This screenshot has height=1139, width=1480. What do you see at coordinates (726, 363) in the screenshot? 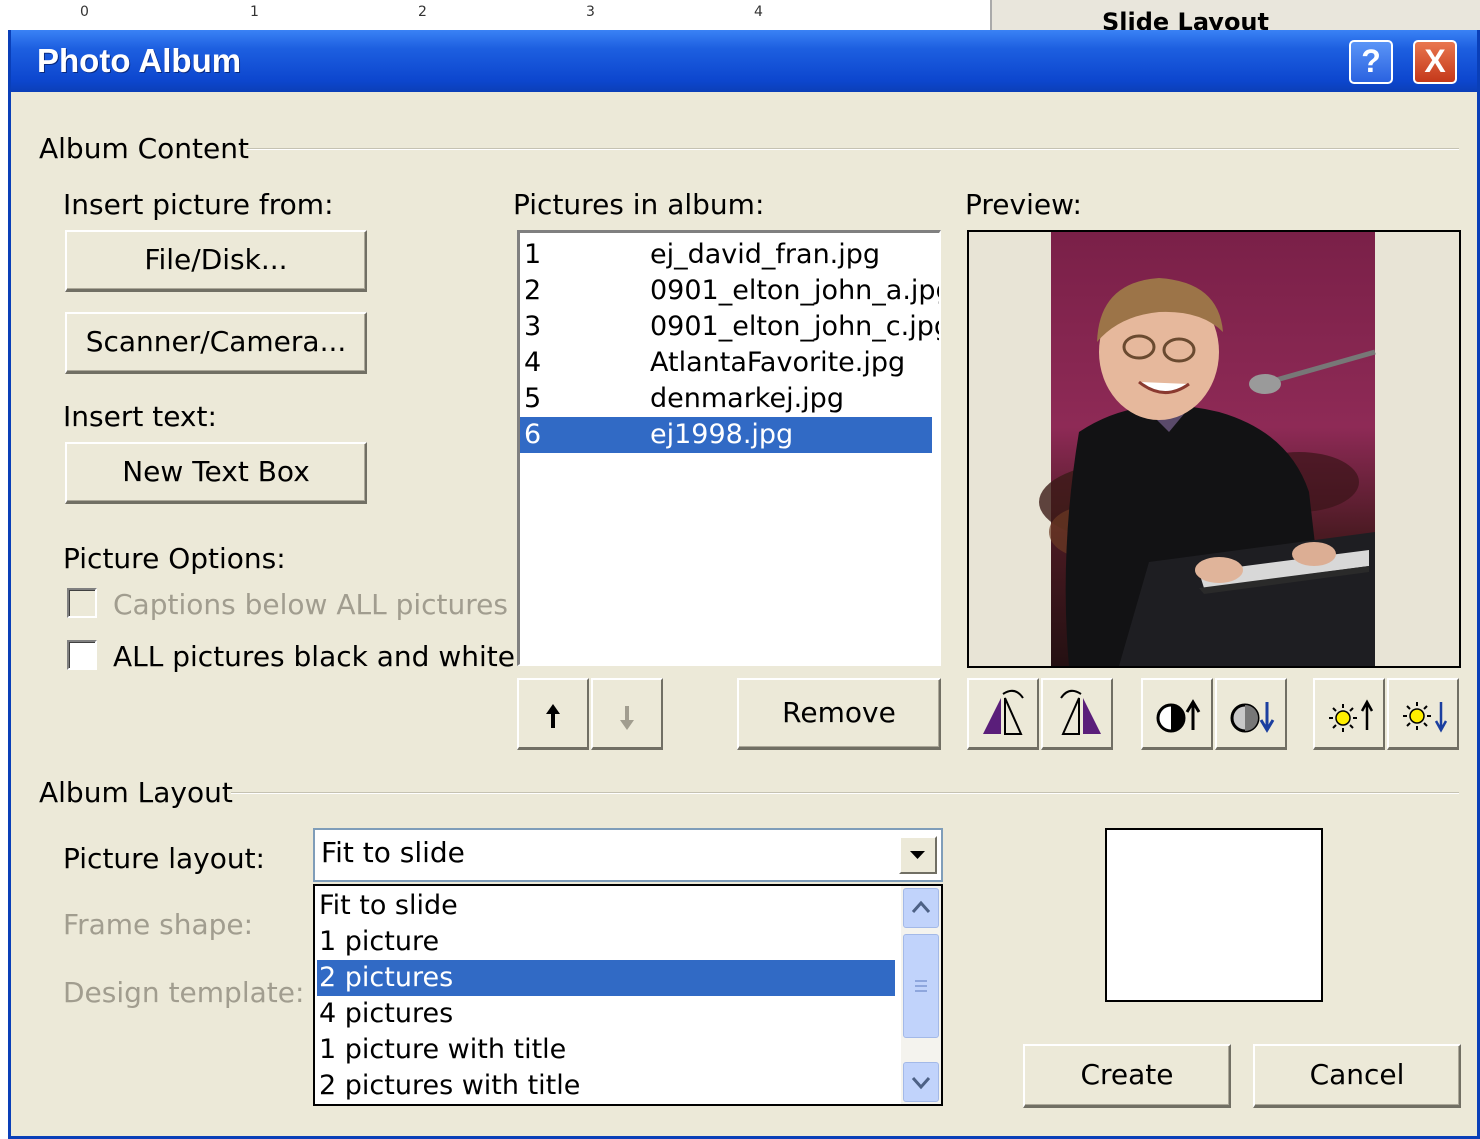
I see `list-item: 4 AtlantaFavorite.jpg` at bounding box center [726, 363].